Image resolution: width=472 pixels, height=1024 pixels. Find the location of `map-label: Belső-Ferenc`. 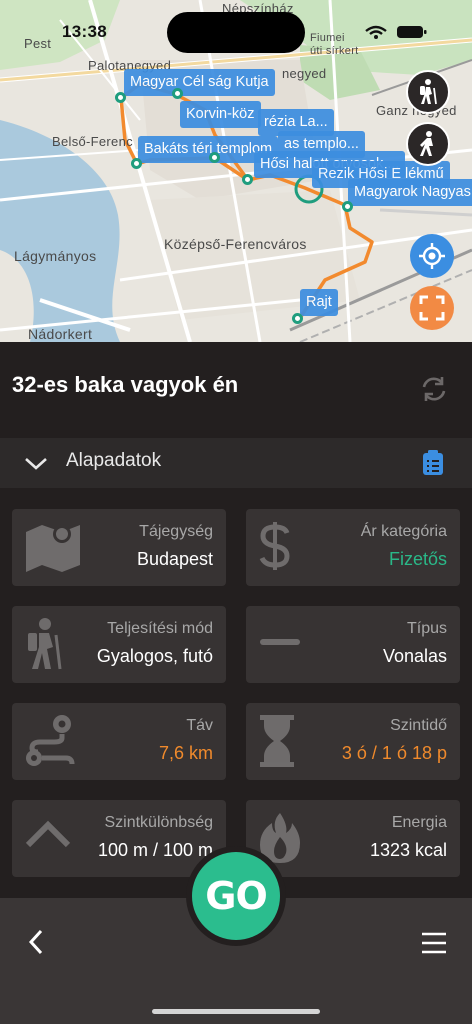

map-label: Belső-Ferenc is located at coordinates (92, 141).